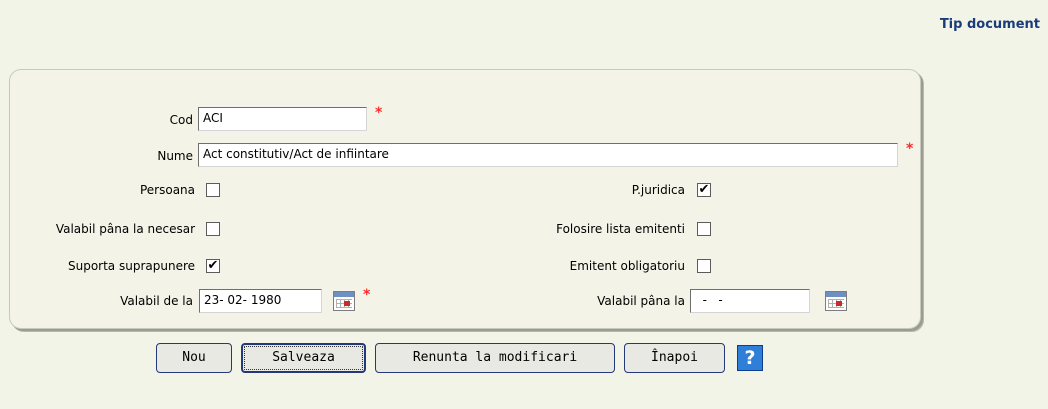 Image resolution: width=1048 pixels, height=409 pixels. Describe the element at coordinates (750, 358) in the screenshot. I see `help-icon: ?` at that location.